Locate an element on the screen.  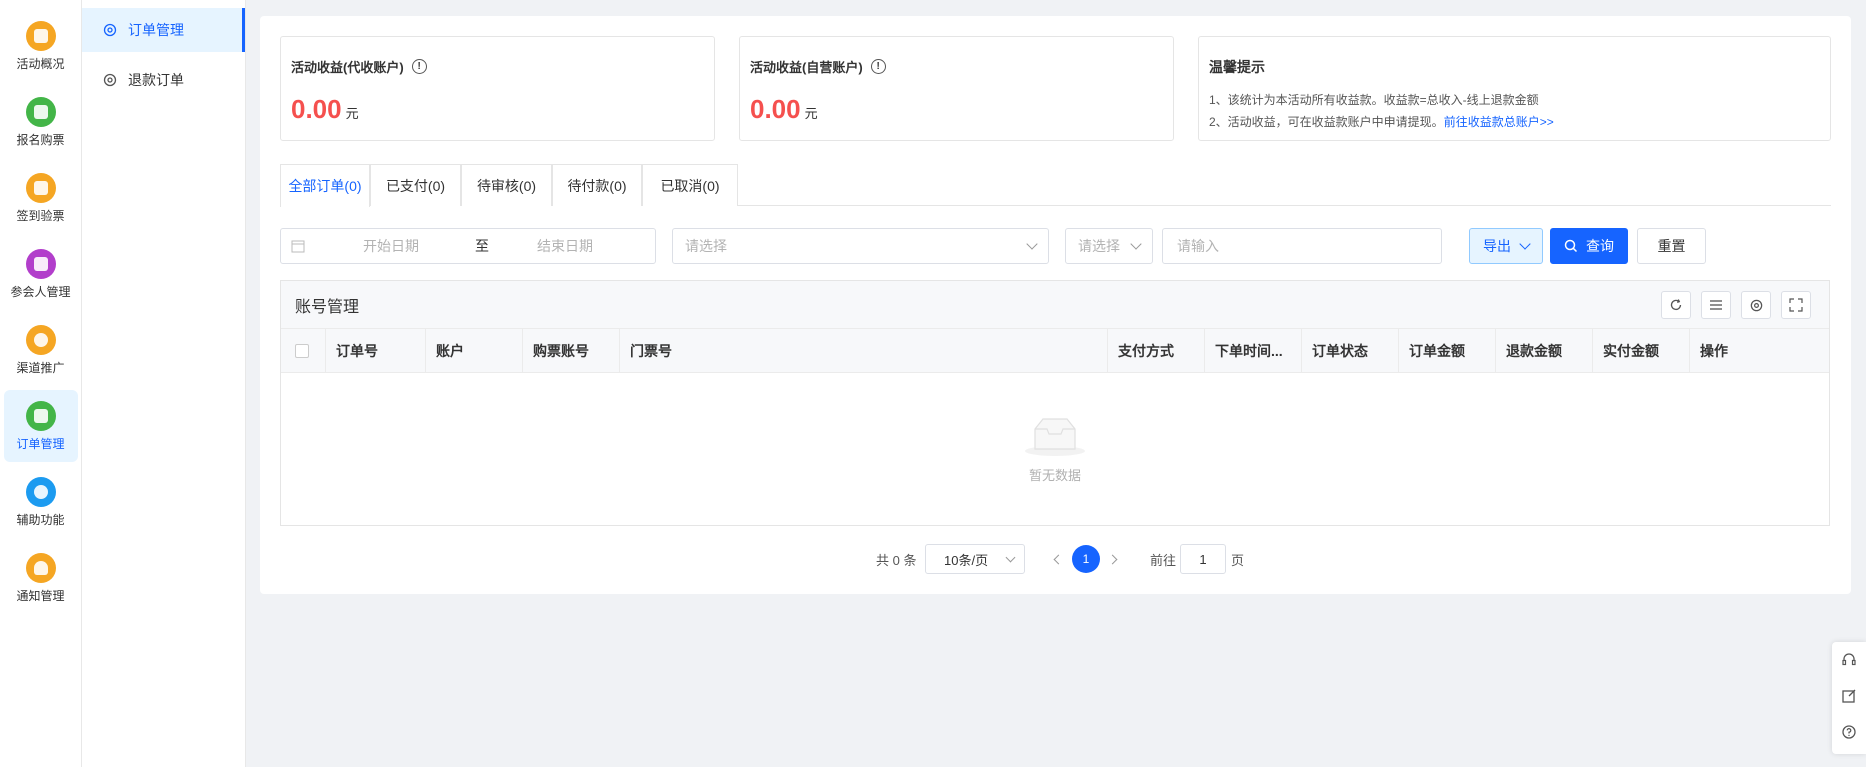
select-all-cell is located at coordinates (303, 351).